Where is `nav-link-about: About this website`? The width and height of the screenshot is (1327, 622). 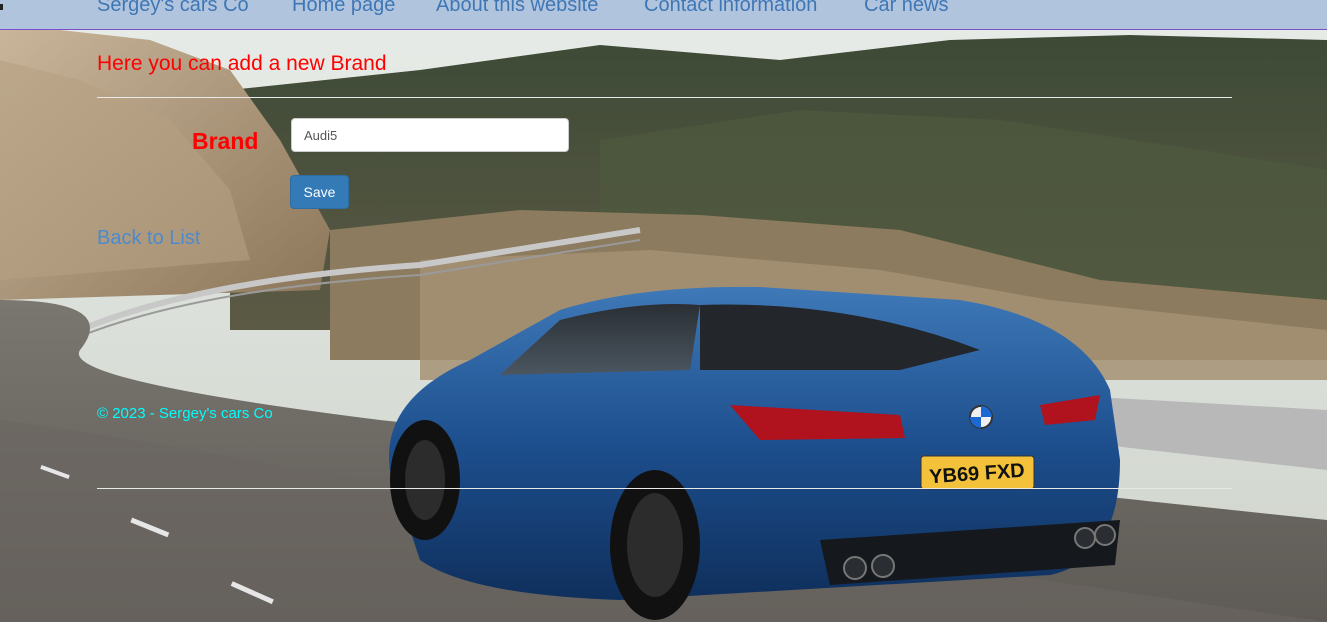
nav-link-about: About this website is located at coordinates (517, 8).